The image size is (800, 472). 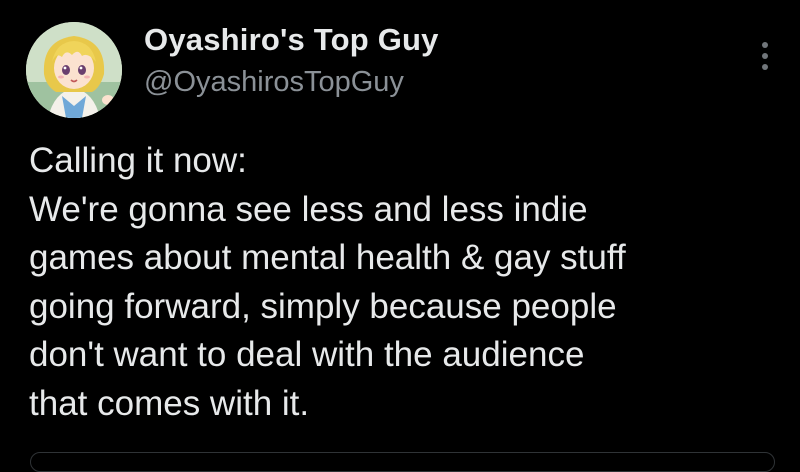 I want to click on avatar, so click(x=74, y=70).